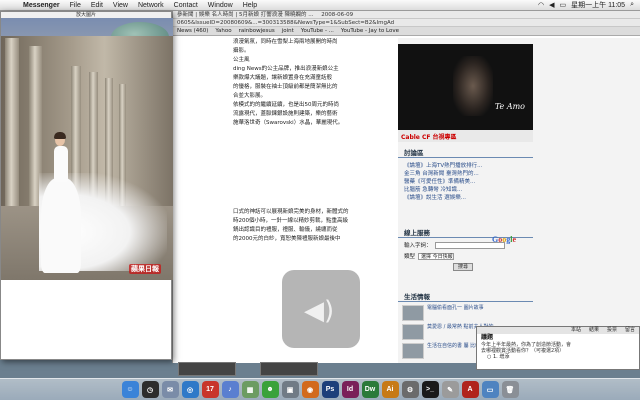 This screenshot has height=400, width=640. What do you see at coordinates (285, 230) in the screenshot?
I see `article-line: 鍋出認識目的禮服，禮服、輸儀，繞纏而從` at bounding box center [285, 230].